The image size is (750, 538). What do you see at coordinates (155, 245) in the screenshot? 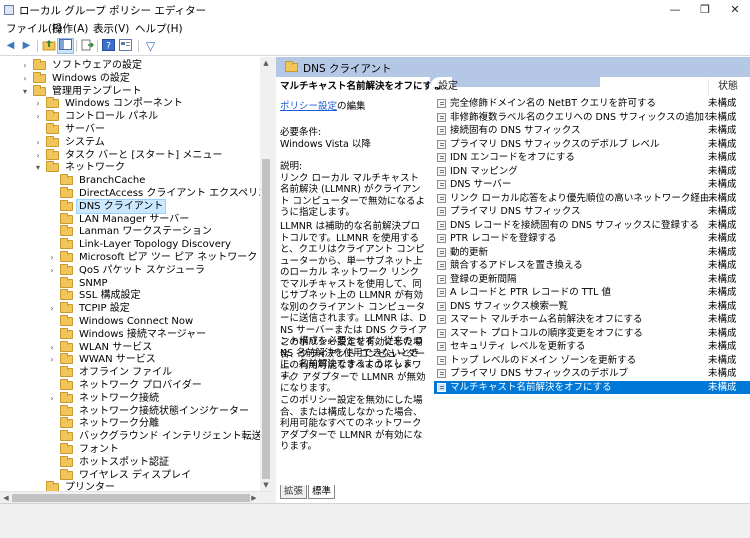
I see `tree-item-label: Link-Layer Topology Discovery` at bounding box center [155, 245].